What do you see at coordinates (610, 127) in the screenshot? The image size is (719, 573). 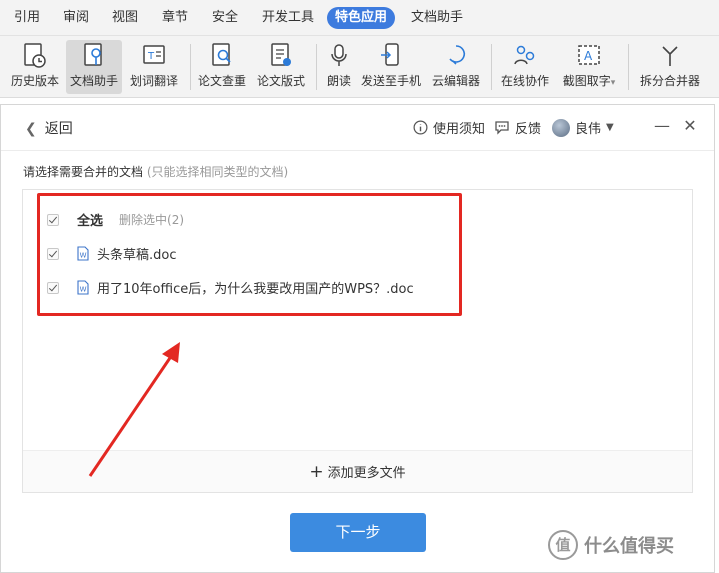 I see `caret-down-icon: ▼` at bounding box center [610, 127].